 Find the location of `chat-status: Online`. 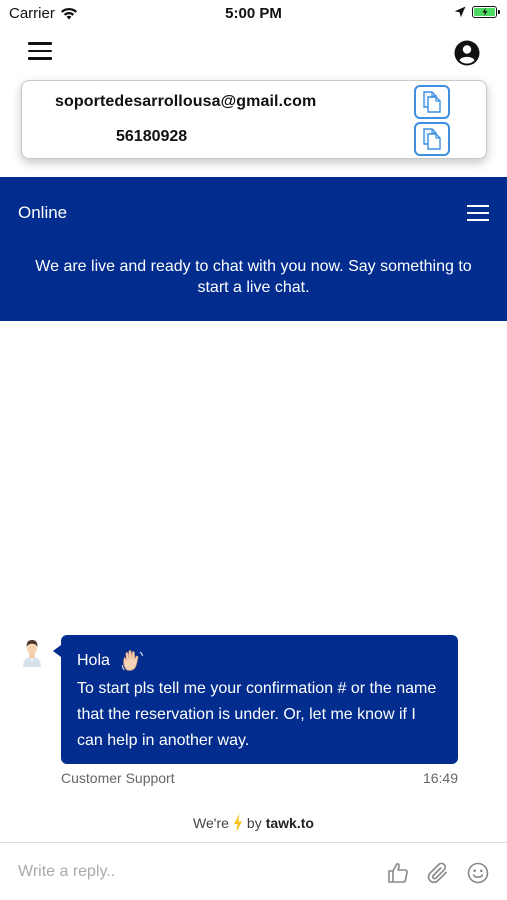

chat-status: Online is located at coordinates (43, 212).